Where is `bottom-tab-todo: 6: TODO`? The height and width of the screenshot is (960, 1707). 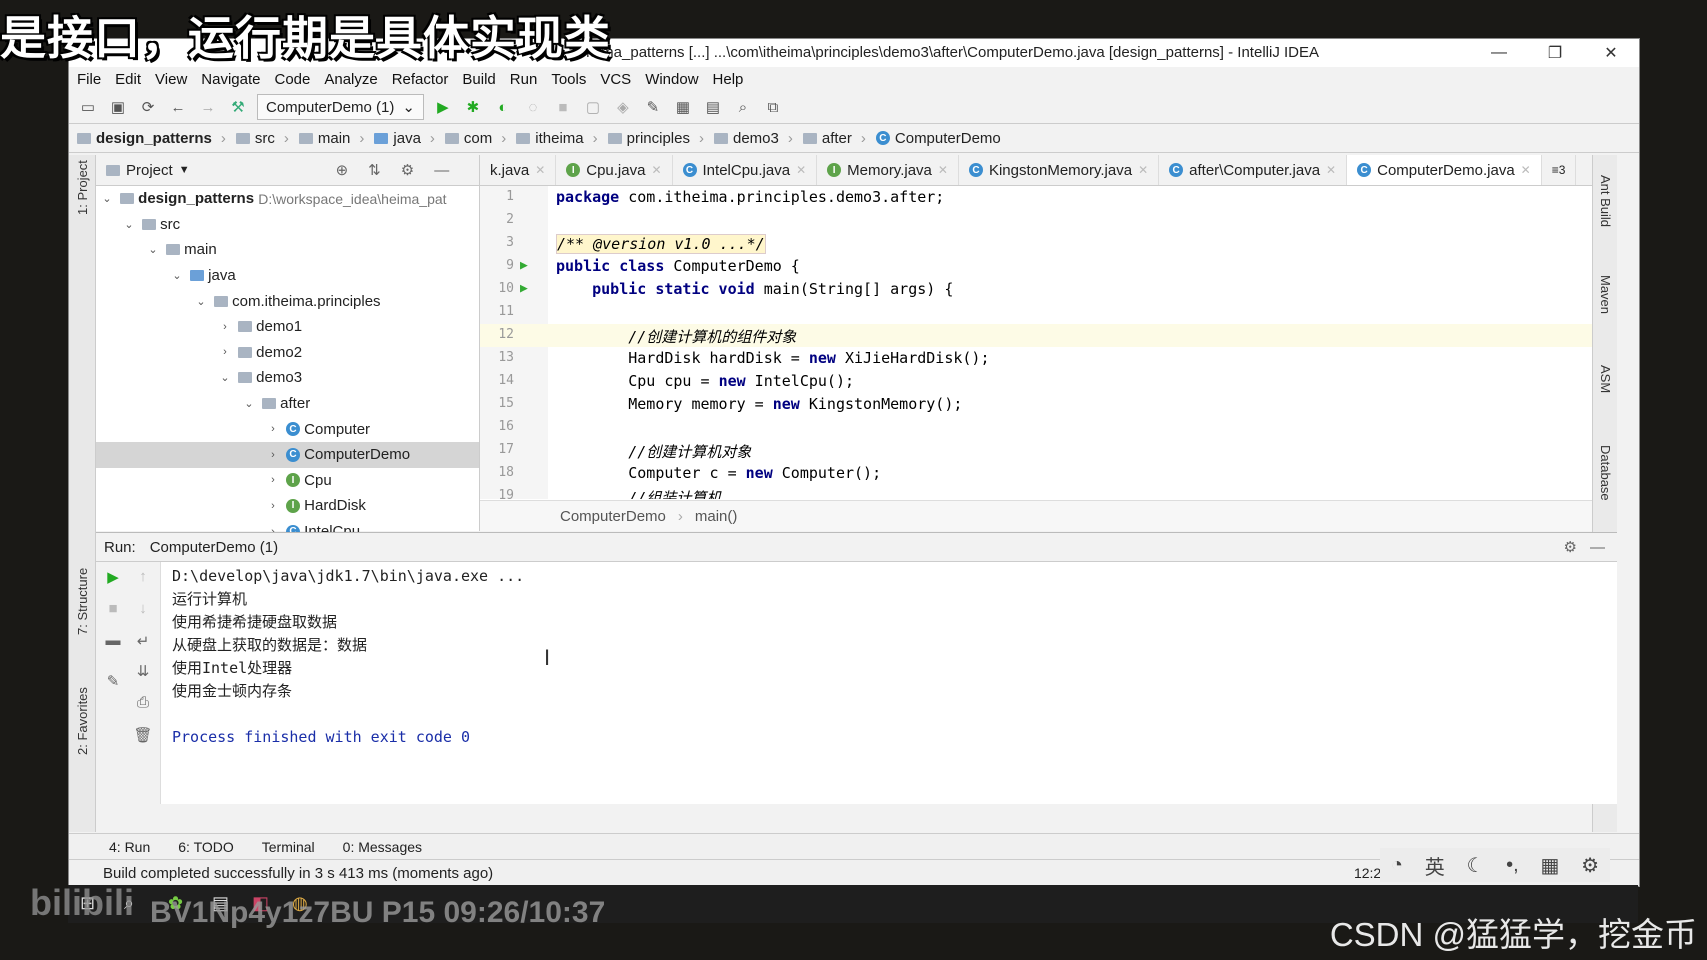 bottom-tab-todo: 6: TODO is located at coordinates (206, 847).